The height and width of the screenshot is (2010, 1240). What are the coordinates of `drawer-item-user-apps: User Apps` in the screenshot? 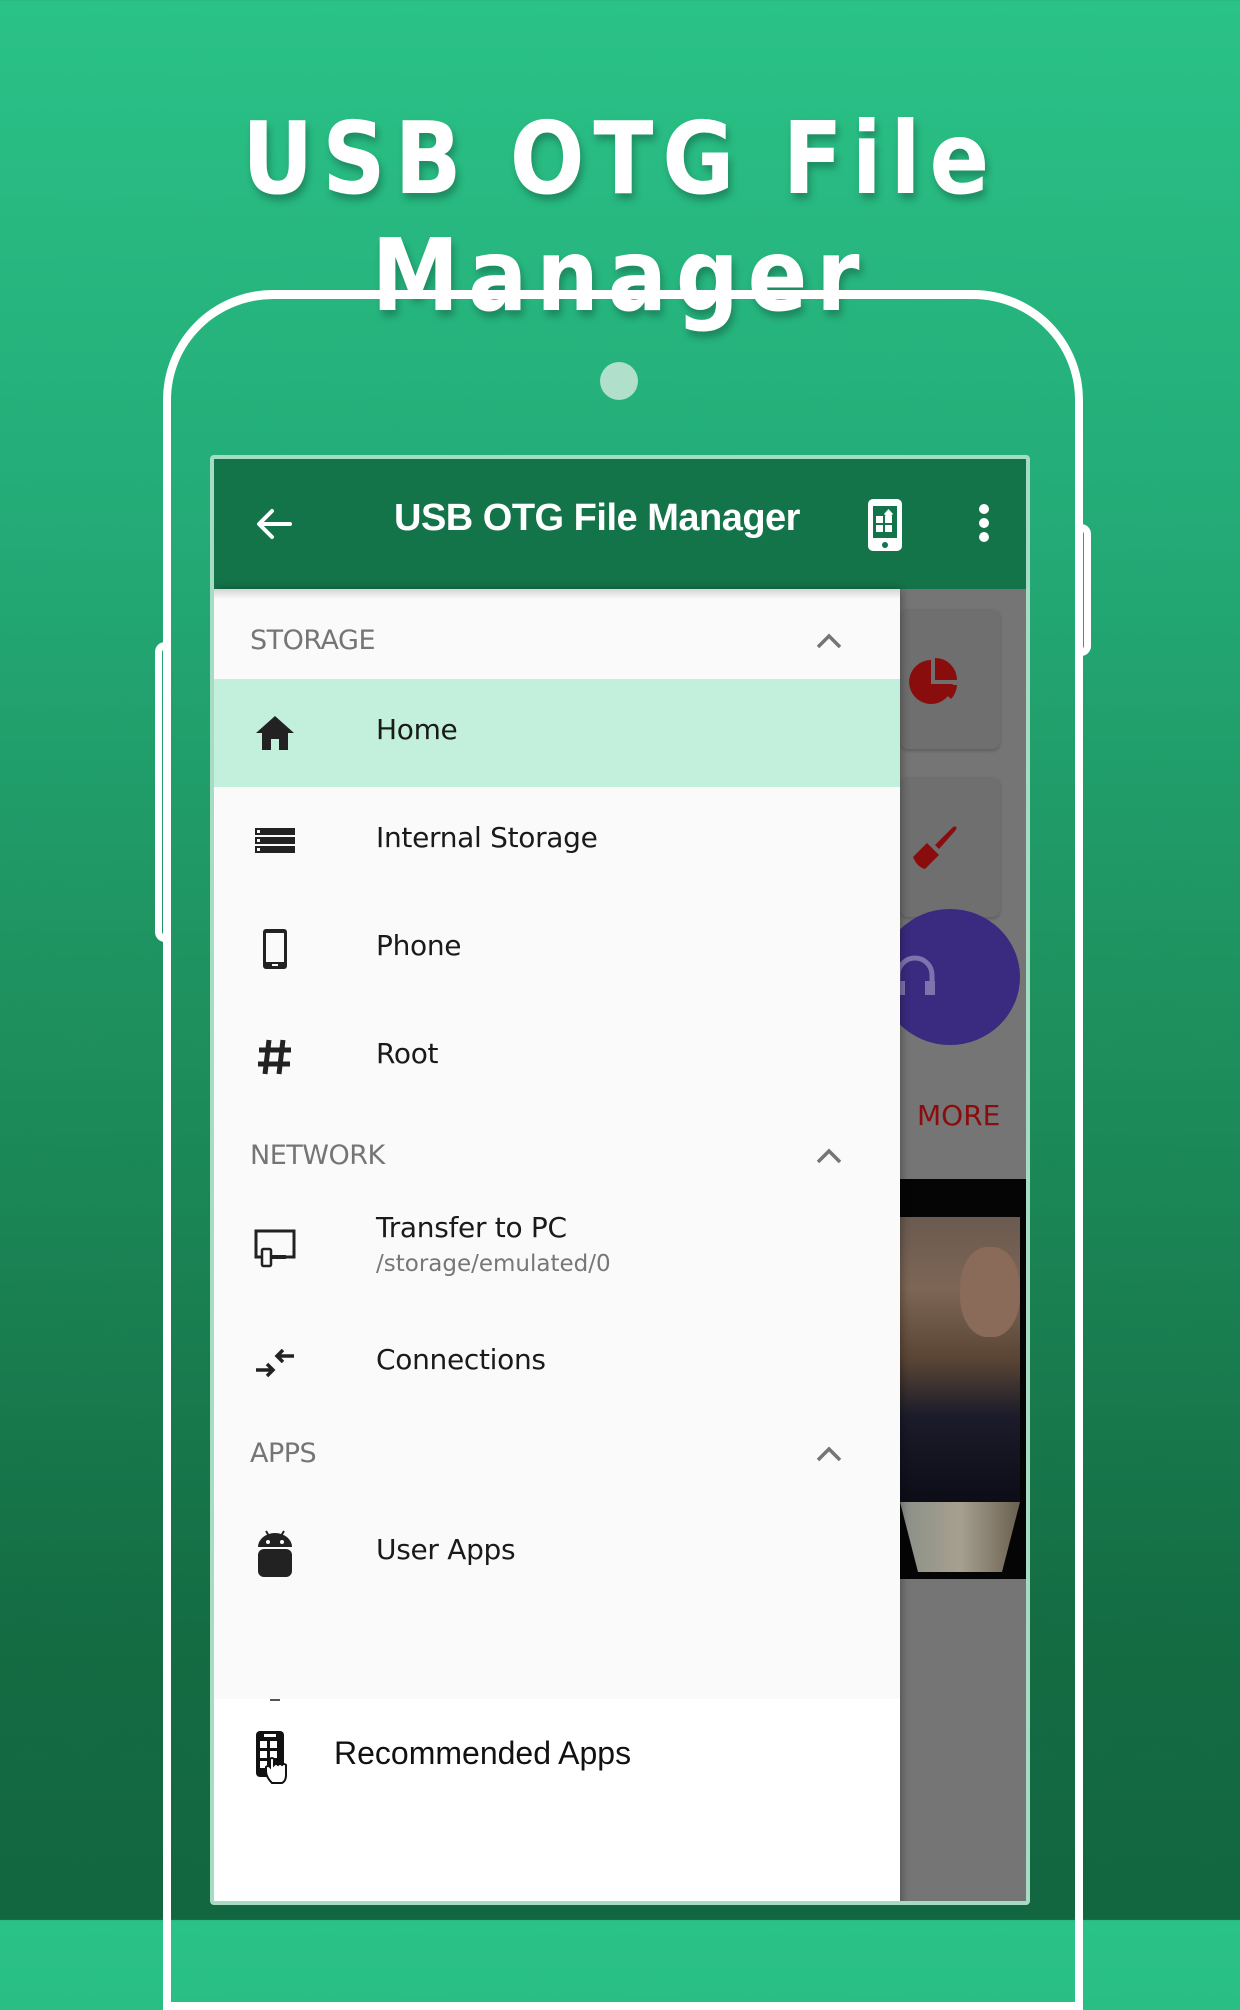 It's located at (557, 1553).